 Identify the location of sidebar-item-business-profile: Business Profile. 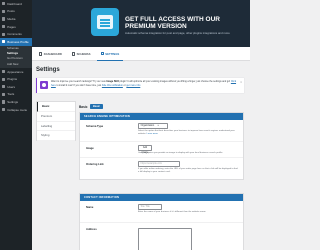
(16, 41).